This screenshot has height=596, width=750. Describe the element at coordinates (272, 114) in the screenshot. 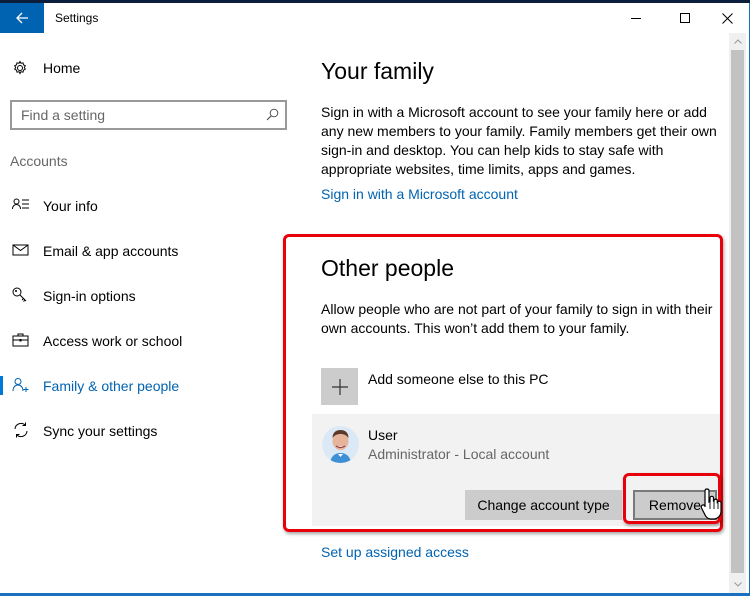

I see `search-icon` at that location.